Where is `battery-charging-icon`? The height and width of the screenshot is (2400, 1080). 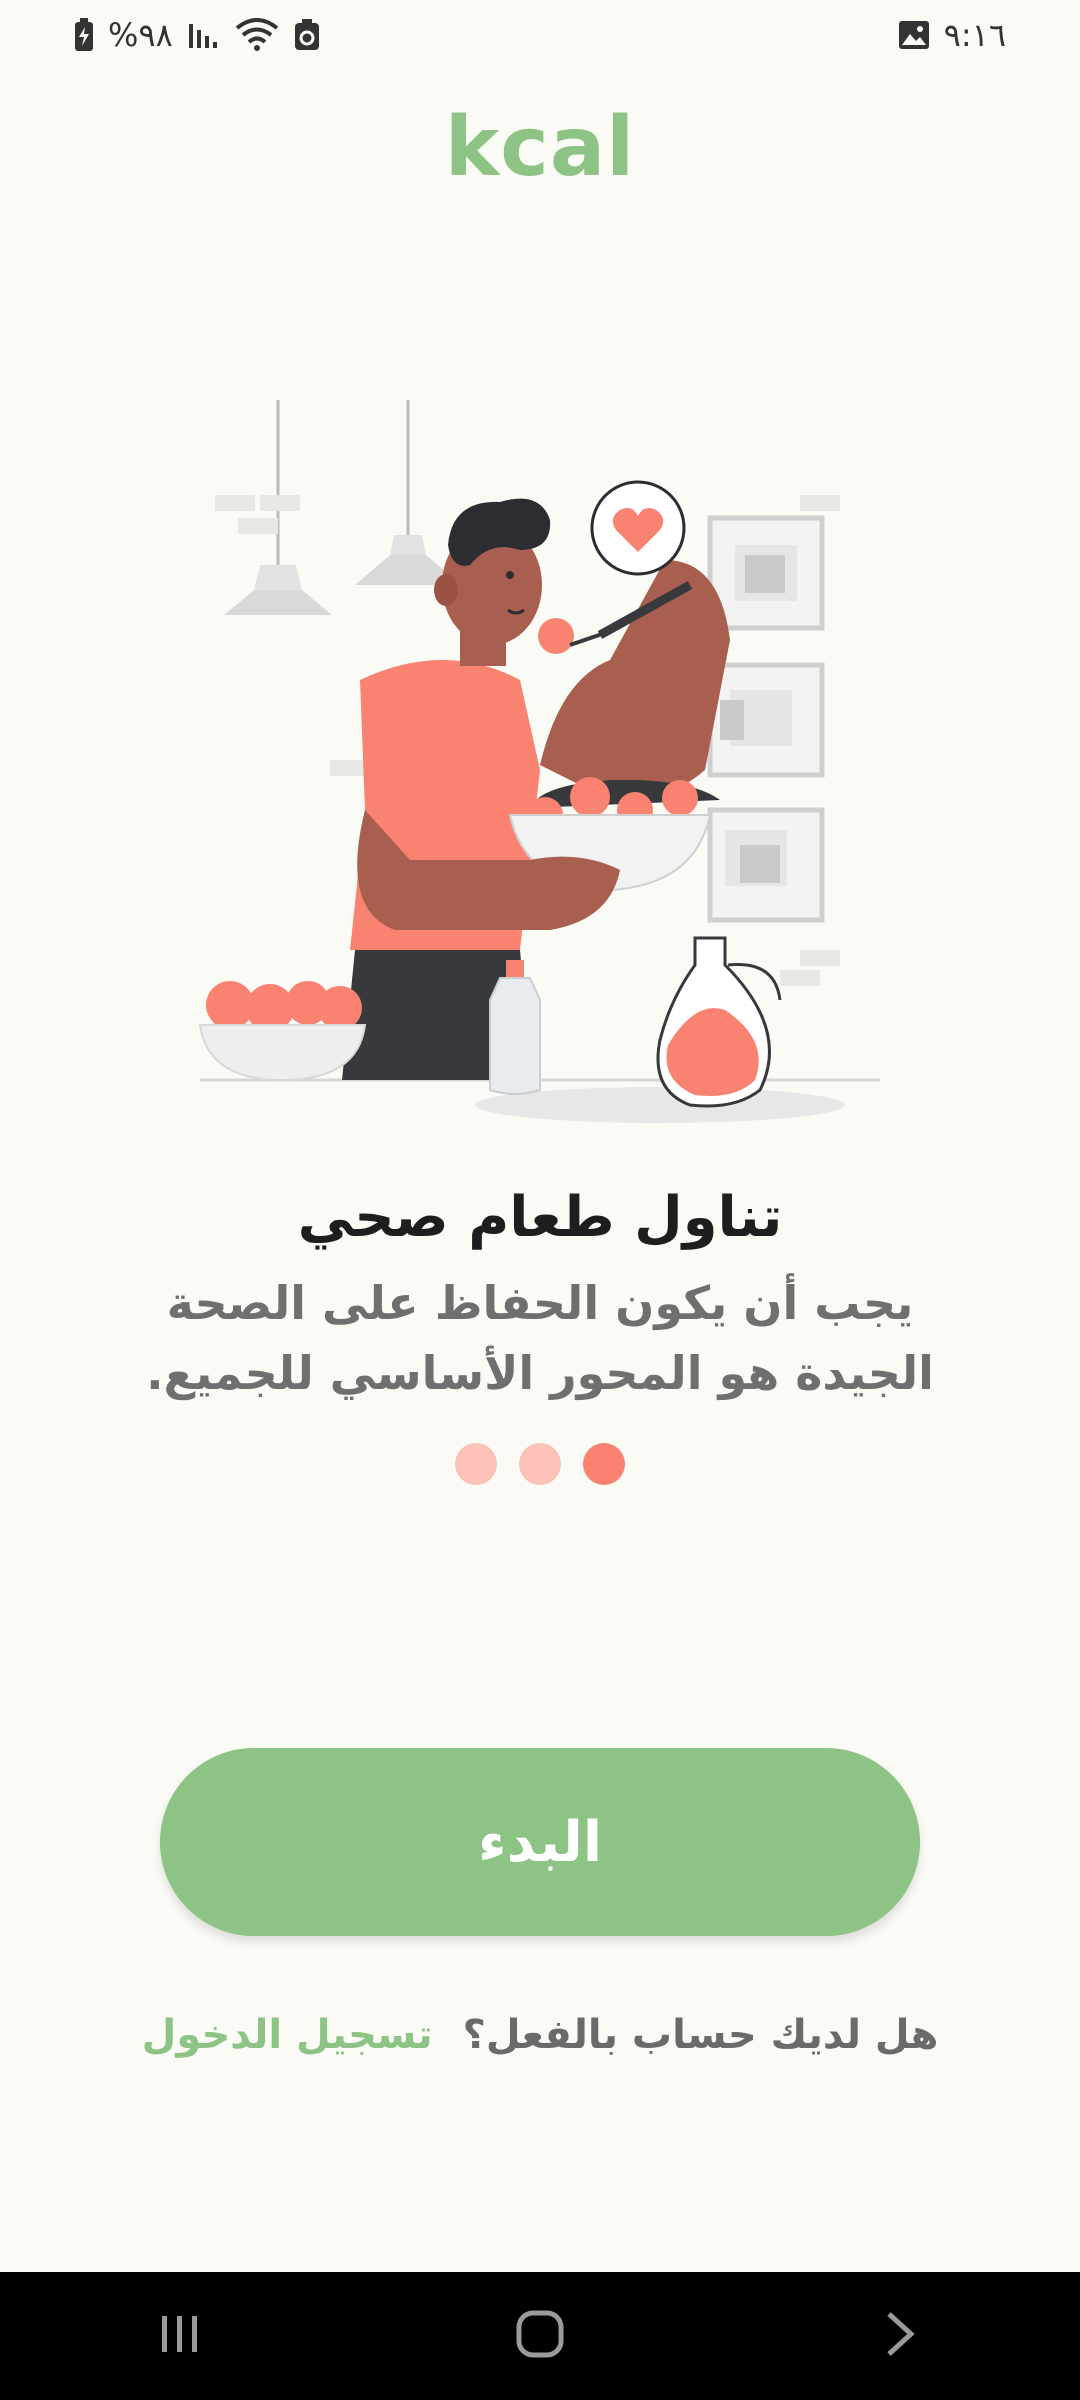 battery-charging-icon is located at coordinates (84, 35).